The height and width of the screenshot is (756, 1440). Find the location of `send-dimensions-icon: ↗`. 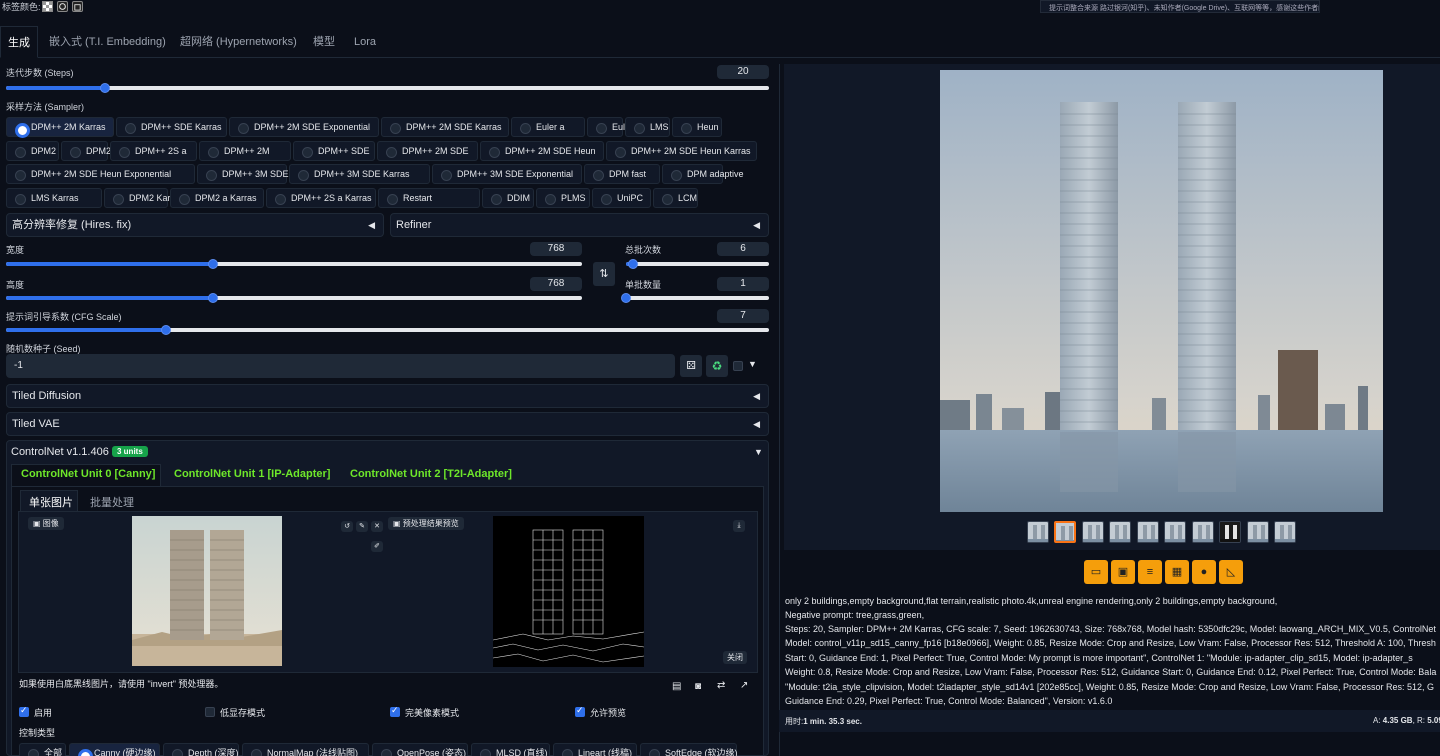

send-dimensions-icon: ↗ is located at coordinates (744, 685).